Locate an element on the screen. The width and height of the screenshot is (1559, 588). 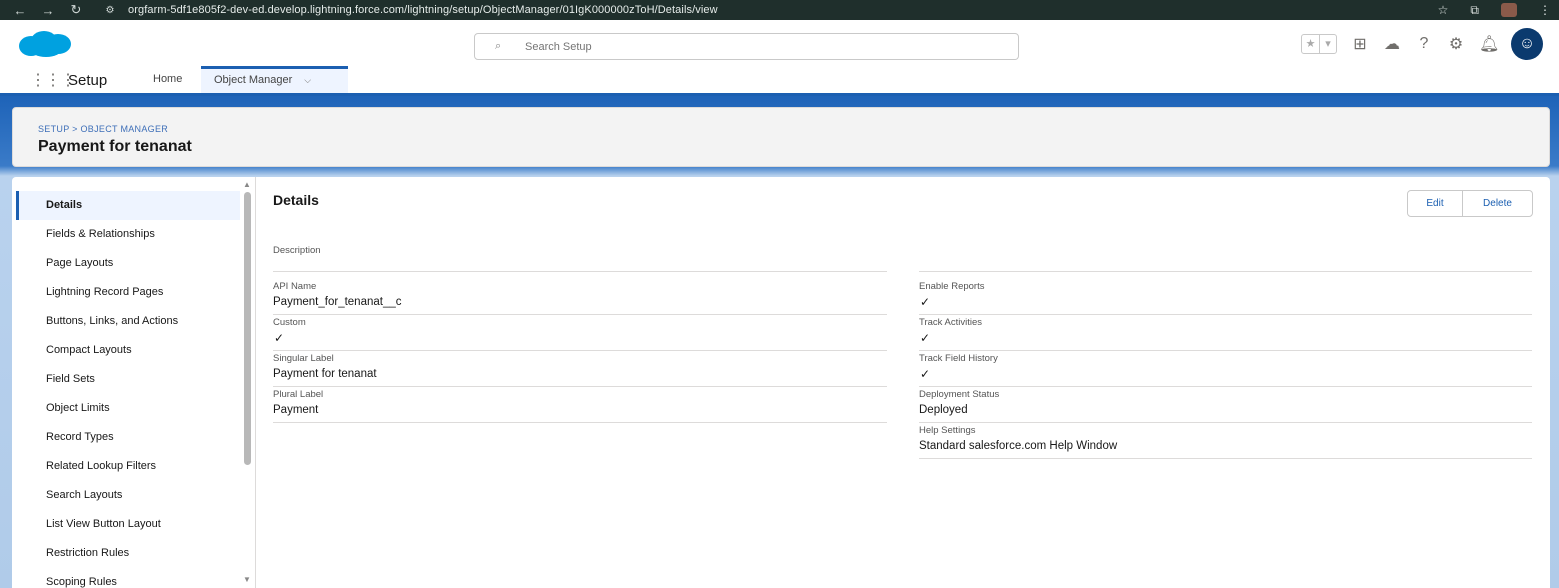
extensions-icon: ⧉ is located at coordinates (1474, 10).